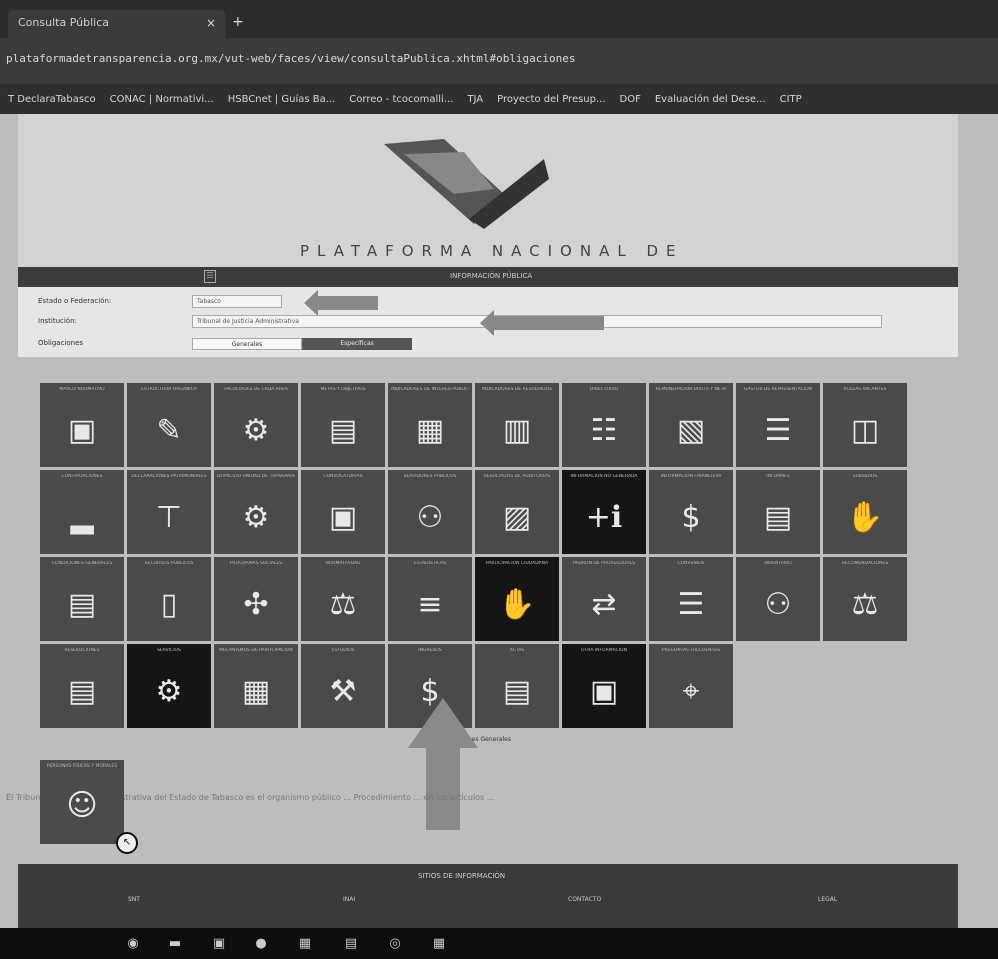 Image resolution: width=998 pixels, height=959 pixels. Describe the element at coordinates (169, 425) in the screenshot. I see `obligation-tile: ESTRUCTURA ORGÁNICA ✎` at that location.